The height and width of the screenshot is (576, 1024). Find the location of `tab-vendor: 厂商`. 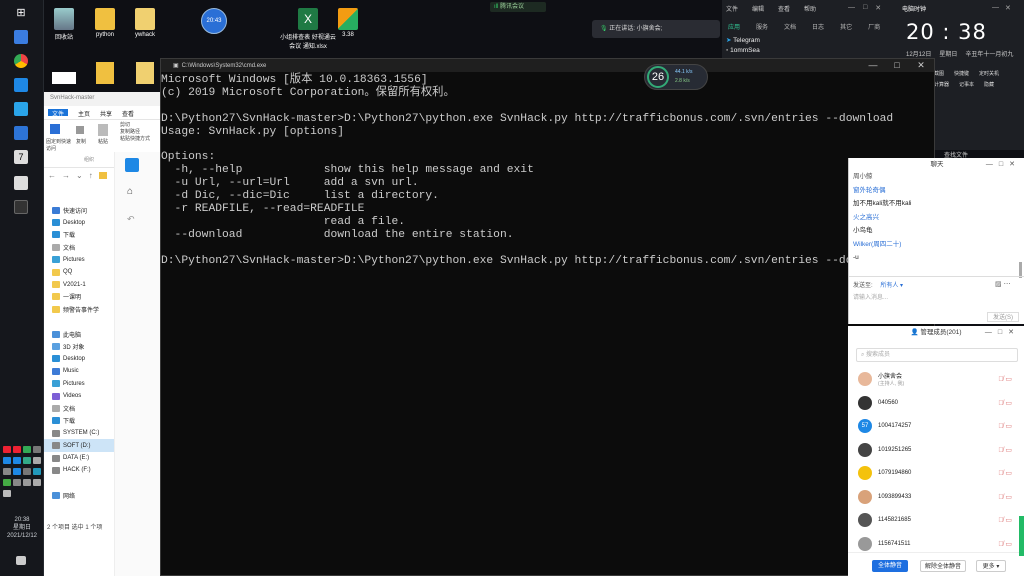

tab-vendor: 厂商 is located at coordinates (874, 26).